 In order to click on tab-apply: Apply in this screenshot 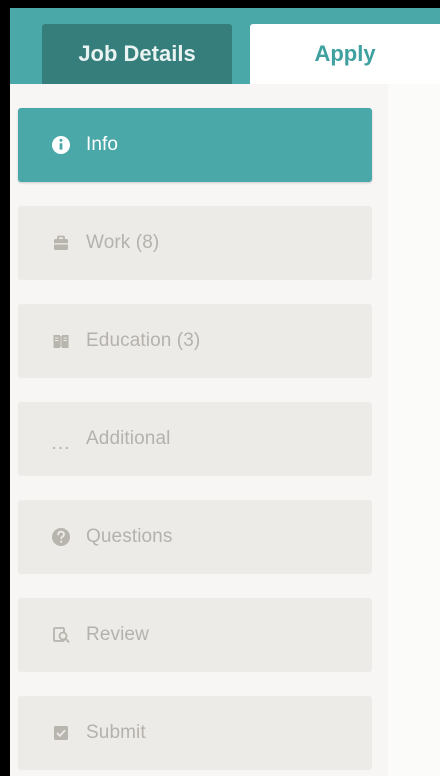, I will do `click(345, 54)`.